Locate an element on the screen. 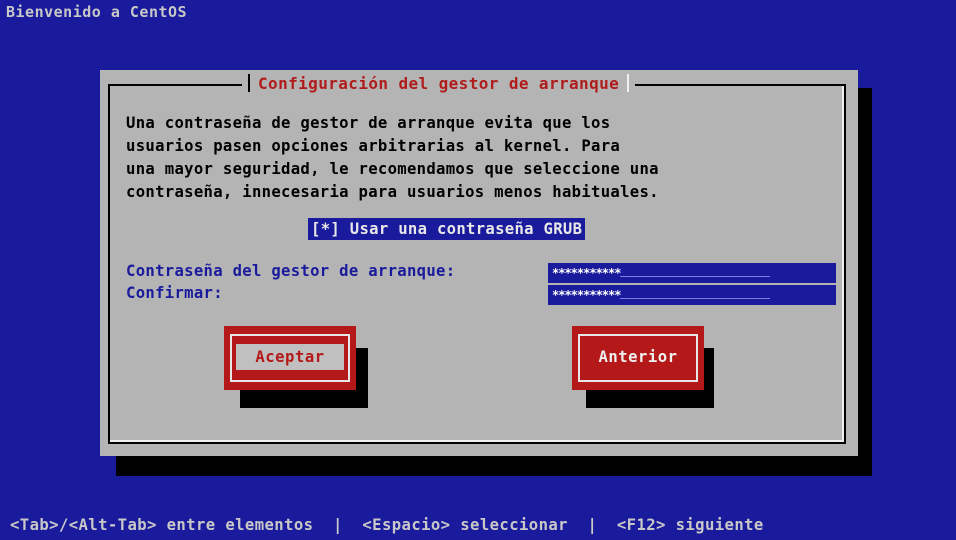  confirm-password-label: Confirmar: is located at coordinates (174, 293).